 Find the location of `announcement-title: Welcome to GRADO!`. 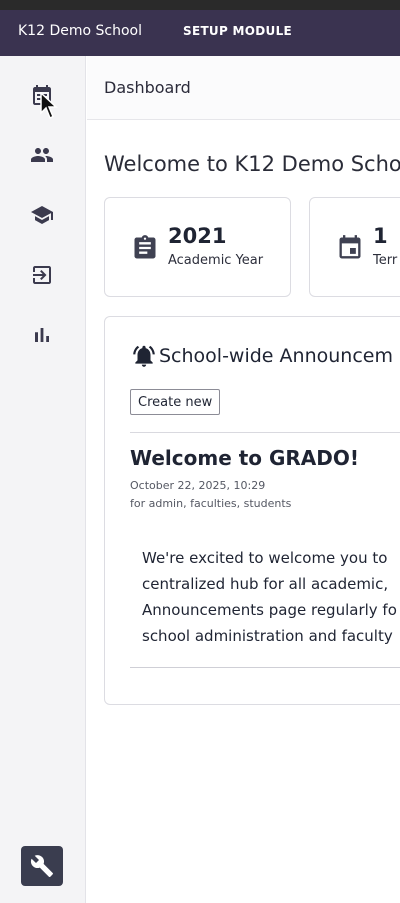

announcement-title: Welcome to GRADO! is located at coordinates (244, 458).